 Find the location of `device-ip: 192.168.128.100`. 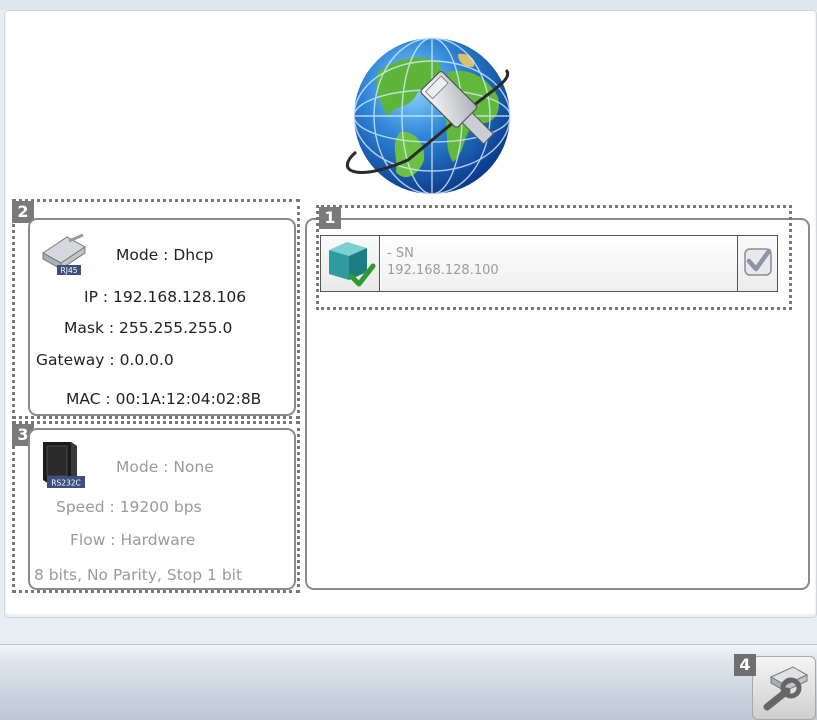

device-ip: 192.168.128.100 is located at coordinates (443, 270).